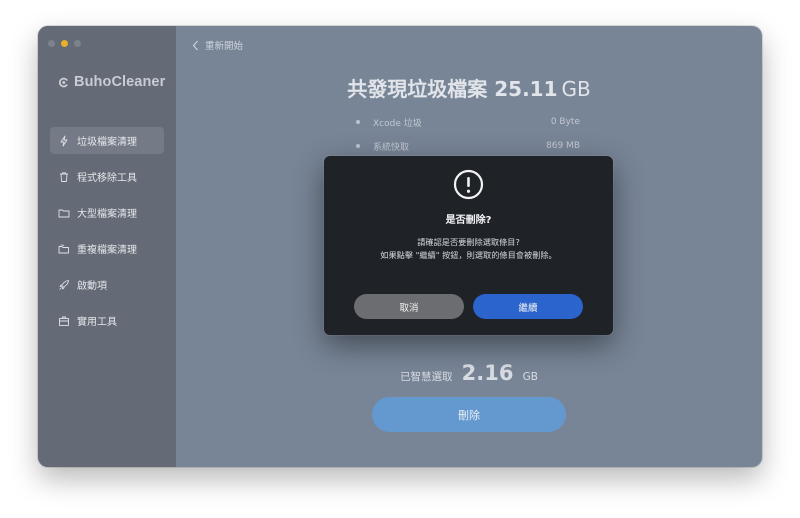  I want to click on toolbox-icon, so click(64, 321).